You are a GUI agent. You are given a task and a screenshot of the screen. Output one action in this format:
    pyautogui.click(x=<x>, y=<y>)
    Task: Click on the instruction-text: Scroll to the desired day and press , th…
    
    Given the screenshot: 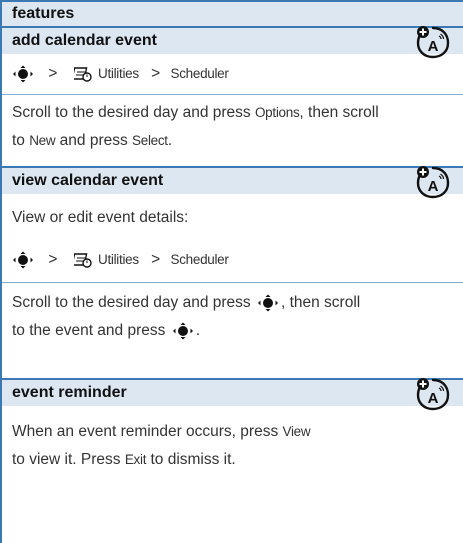 What is the action you would take?
    pyautogui.click(x=232, y=317)
    